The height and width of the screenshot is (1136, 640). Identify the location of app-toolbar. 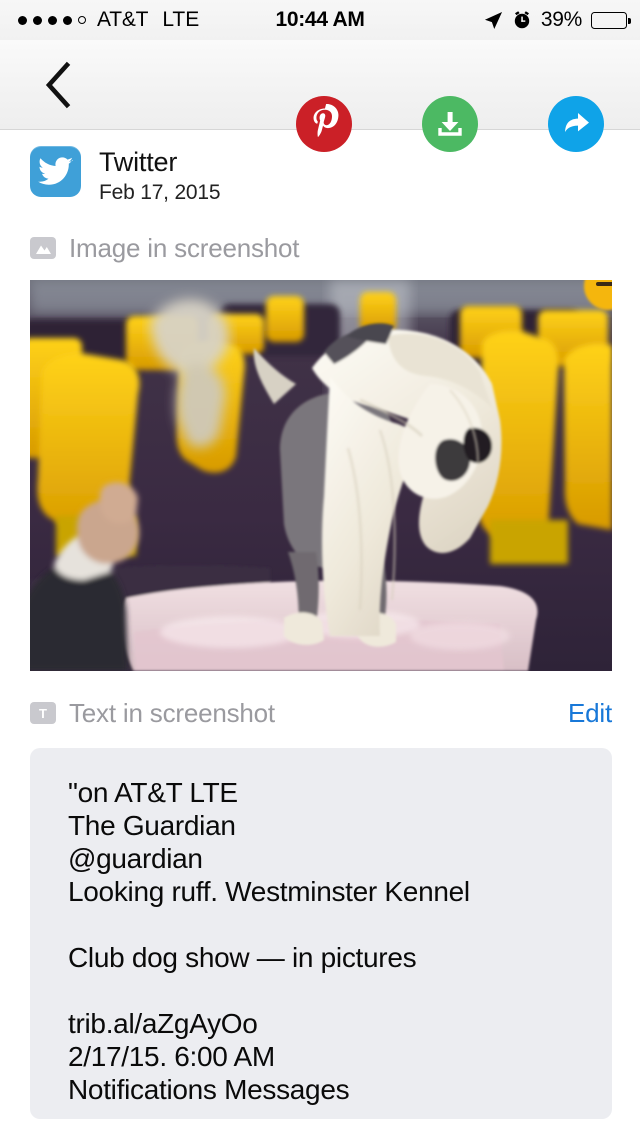
(320, 96).